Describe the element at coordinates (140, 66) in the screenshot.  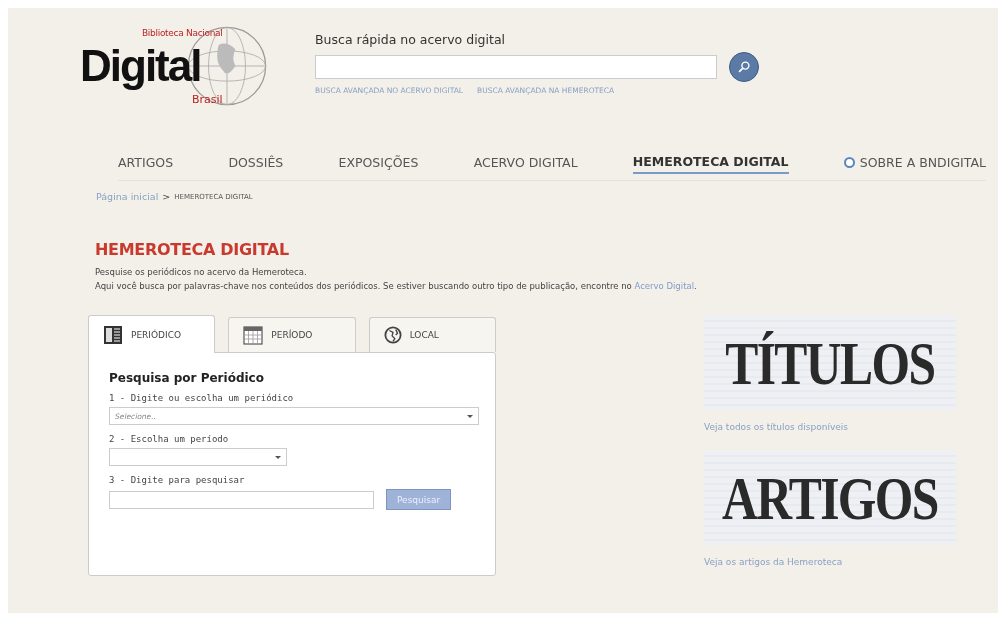
I see `logo-wordmark: Digital` at that location.